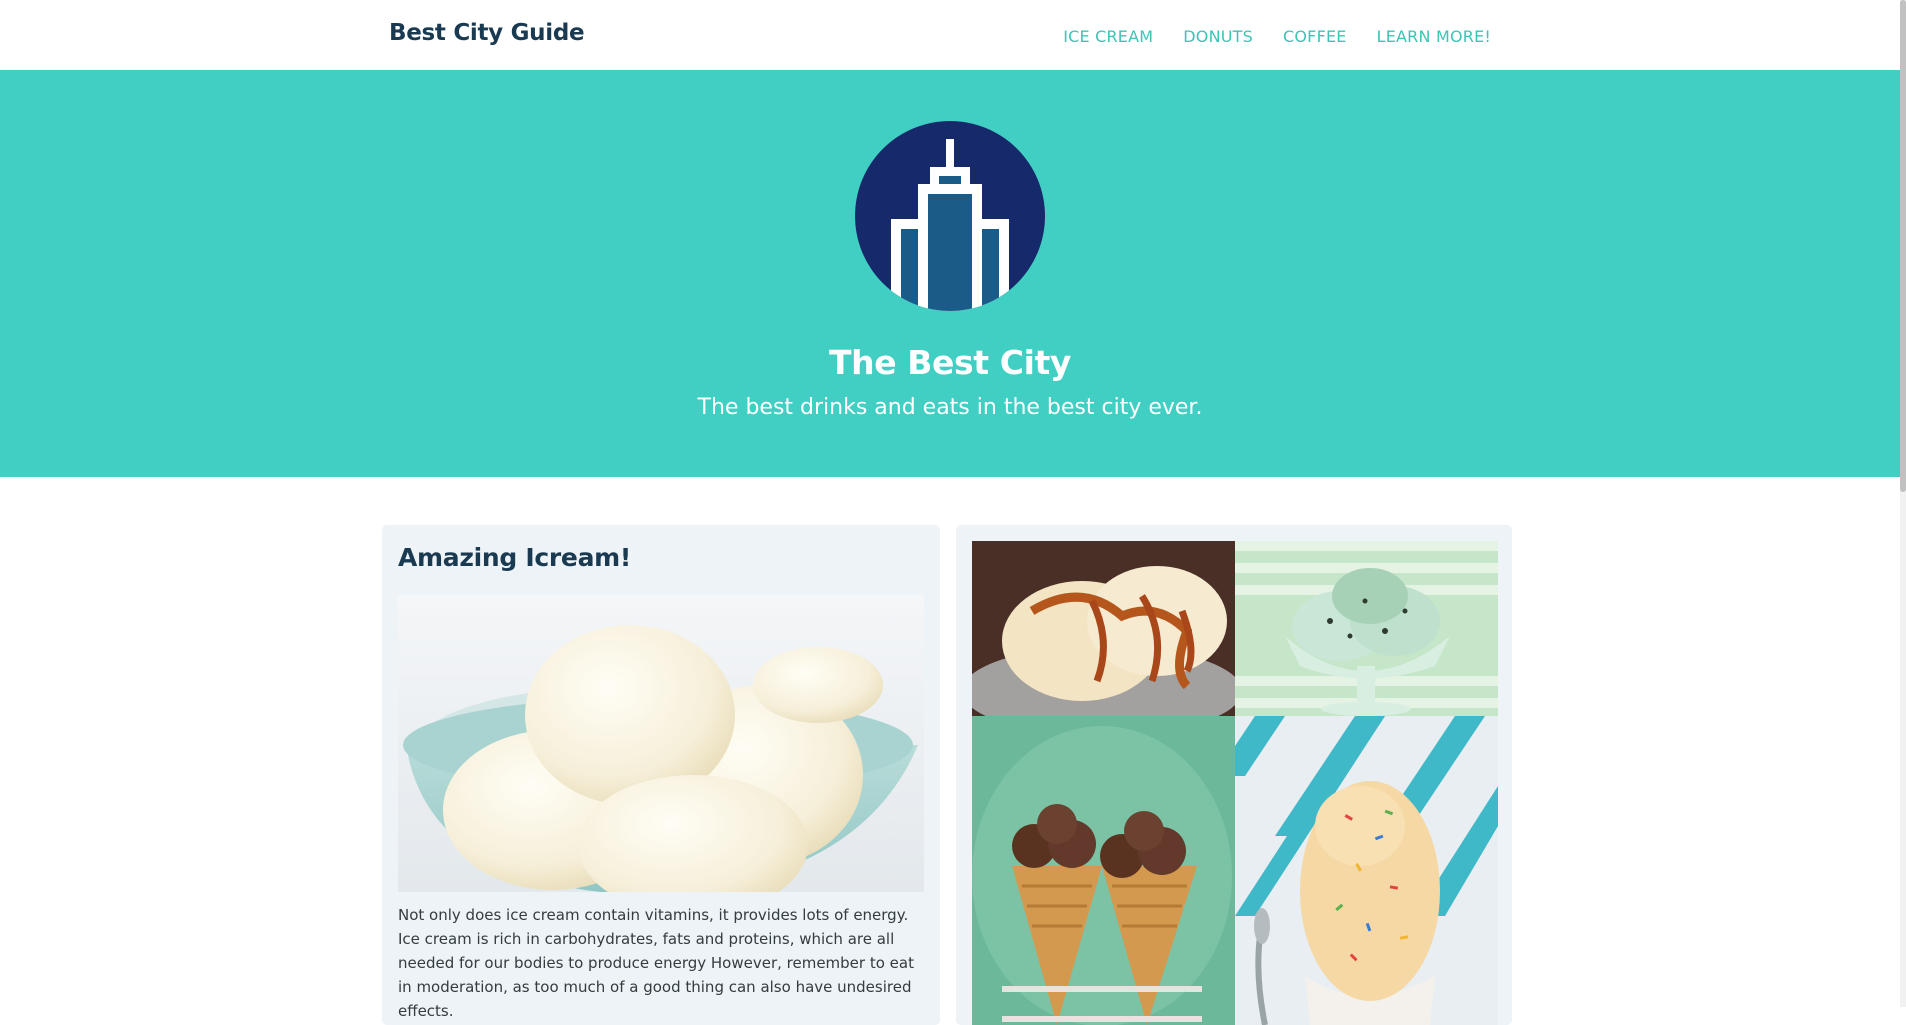  I want to click on caramel-sundae-image, so click(1103, 628).